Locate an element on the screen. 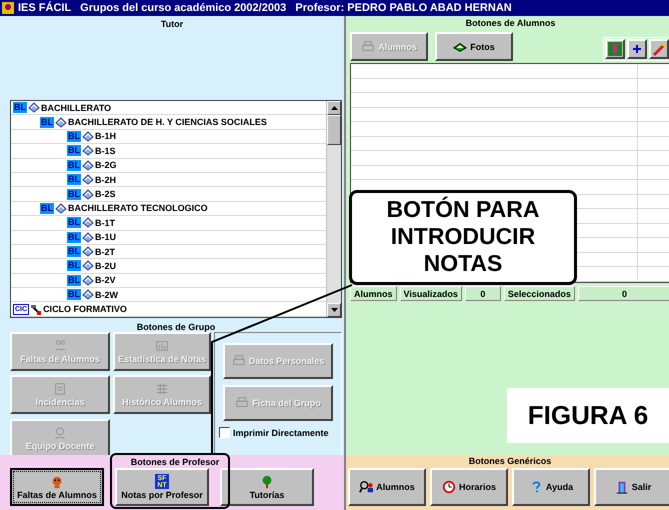 Image resolution: width=669 pixels, height=510 pixels. section-title: Tutor is located at coordinates (172, 25).